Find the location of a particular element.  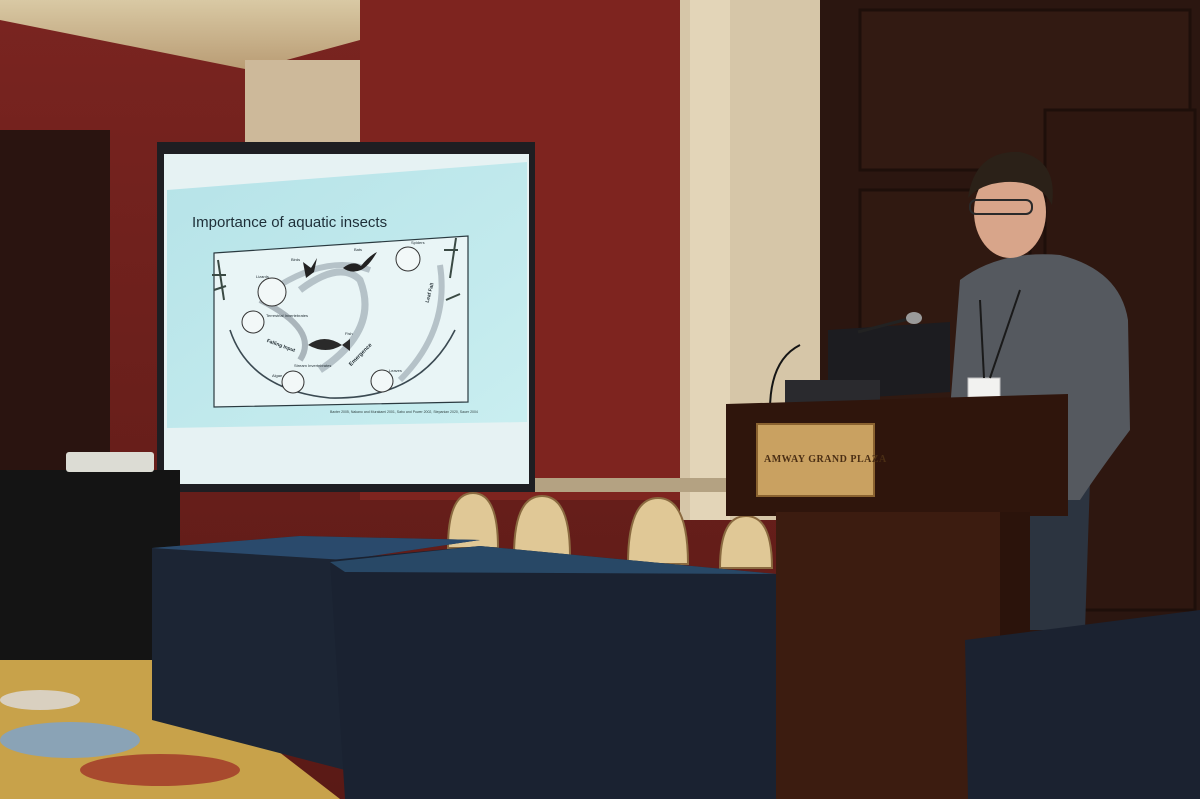

projector is located at coordinates (110, 462).